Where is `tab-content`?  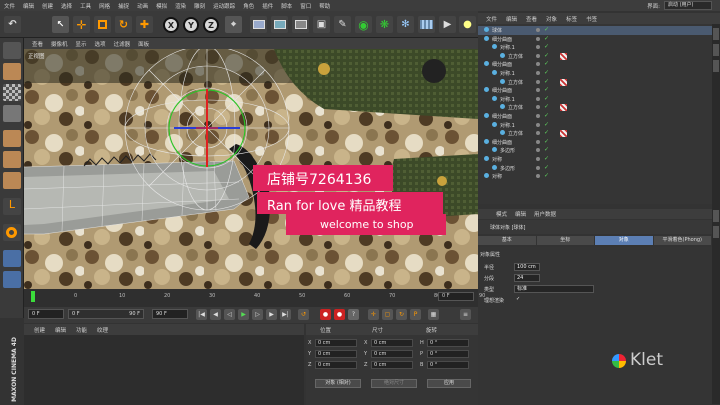 tab-content is located at coordinates (716, 50).